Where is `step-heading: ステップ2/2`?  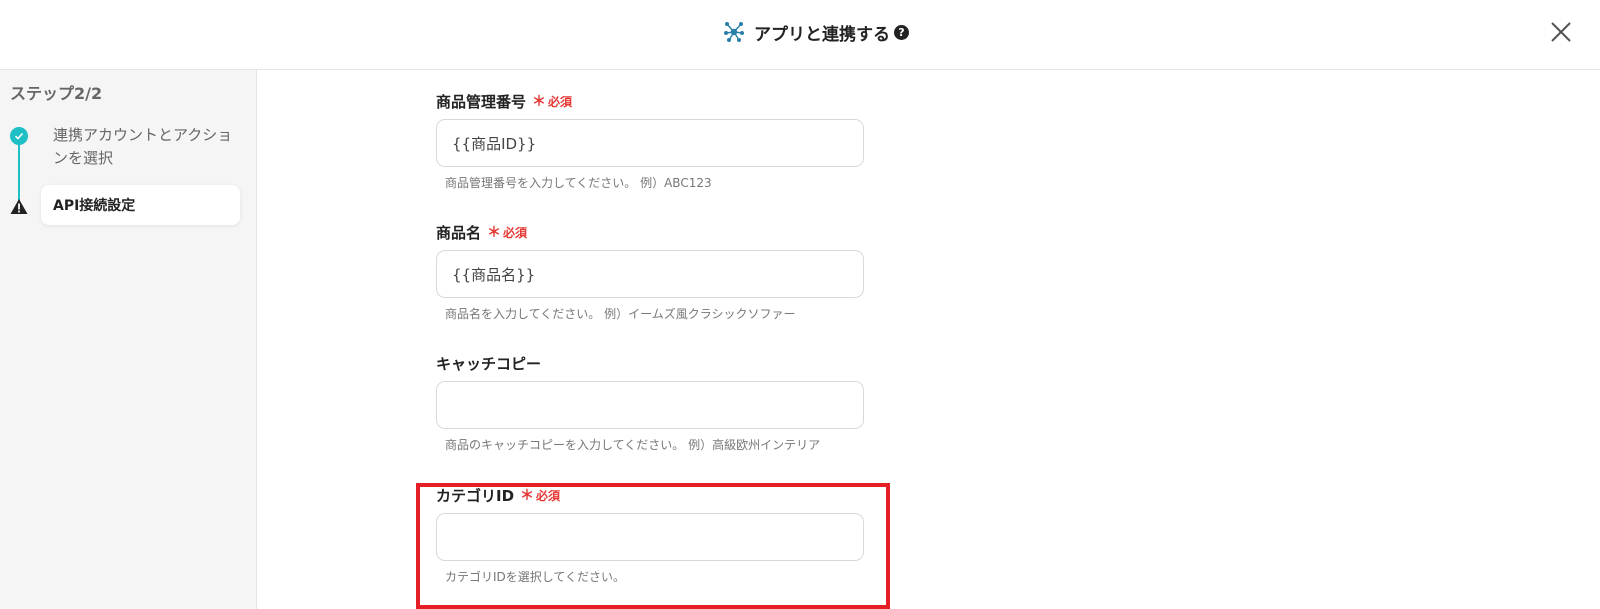
step-heading: ステップ2/2 is located at coordinates (56, 93).